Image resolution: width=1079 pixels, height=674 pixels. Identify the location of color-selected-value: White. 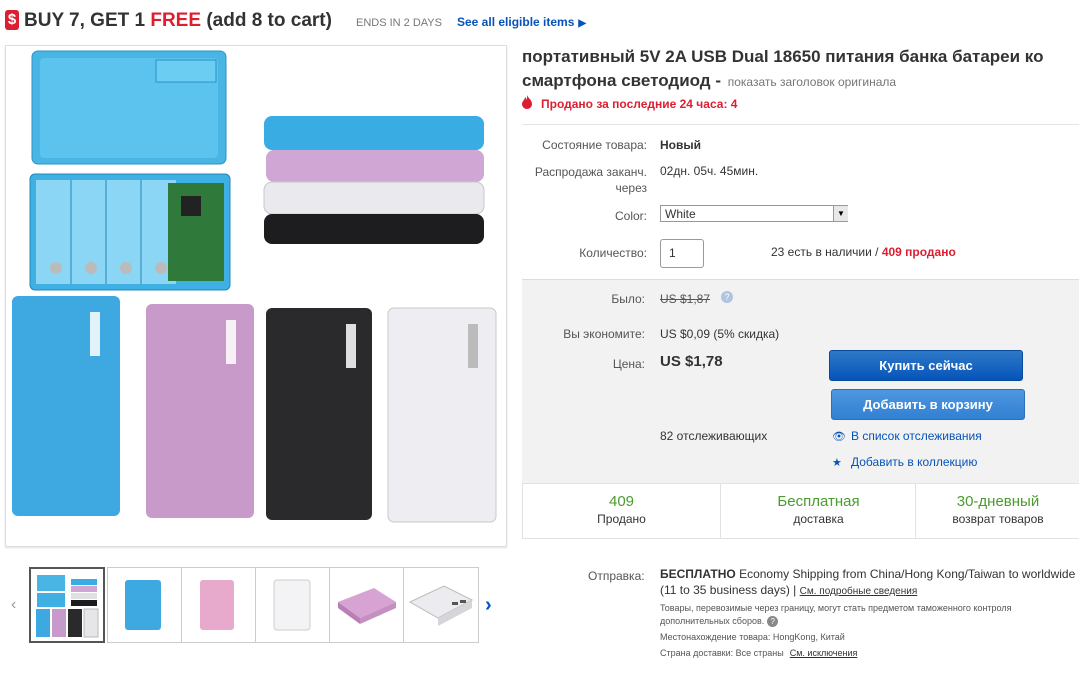
(680, 214).